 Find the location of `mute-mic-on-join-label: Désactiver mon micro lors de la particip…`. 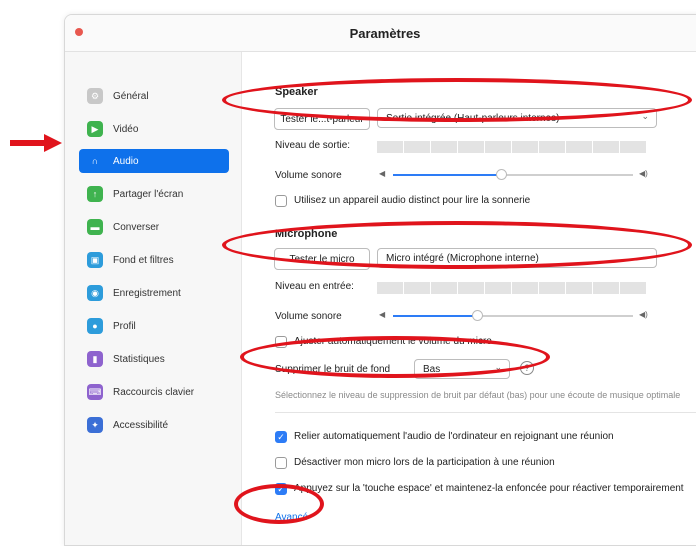

mute-mic-on-join-label: Désactiver mon micro lors de la particip… is located at coordinates (424, 462).